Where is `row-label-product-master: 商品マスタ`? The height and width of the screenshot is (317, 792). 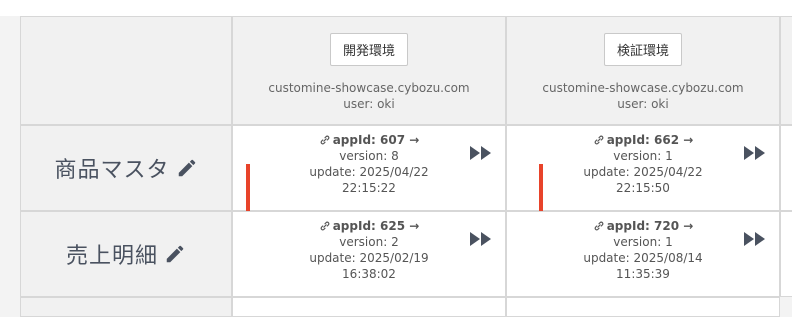 row-label-product-master: 商品マスタ is located at coordinates (126, 168).